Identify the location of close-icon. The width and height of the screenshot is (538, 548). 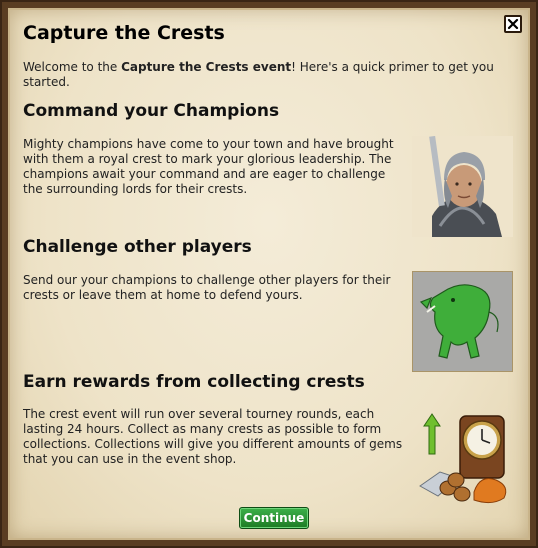
(513, 24).